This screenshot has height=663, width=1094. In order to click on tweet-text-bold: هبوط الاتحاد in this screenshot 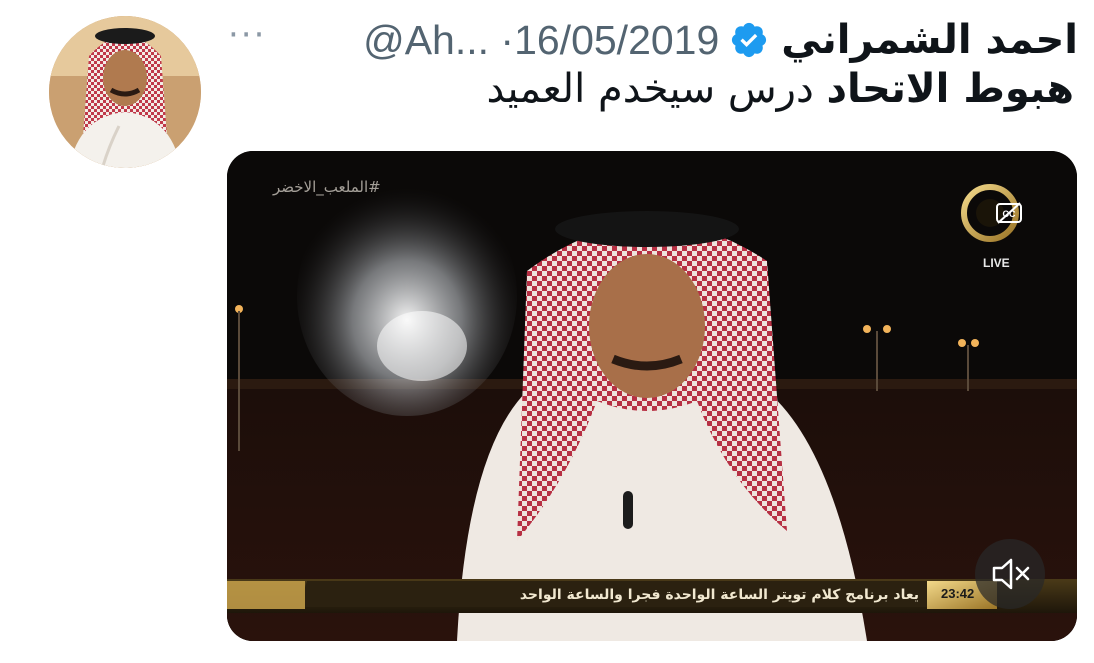, I will do `click(950, 89)`.